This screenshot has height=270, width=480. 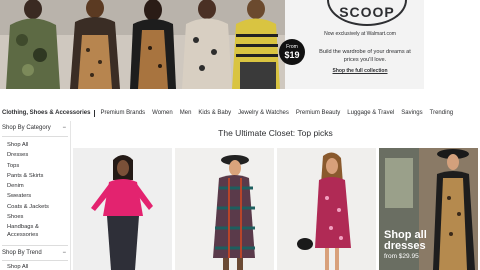 What do you see at coordinates (214, 113) in the screenshot?
I see `nav-item-kids-baby: Kids & Baby` at bounding box center [214, 113].